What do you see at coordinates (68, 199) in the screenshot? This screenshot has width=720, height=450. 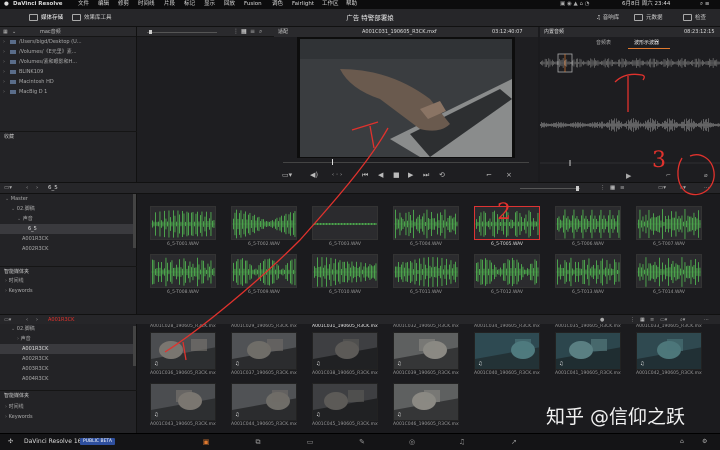 I see `tree-item-master: ⌄ Master` at bounding box center [68, 199].